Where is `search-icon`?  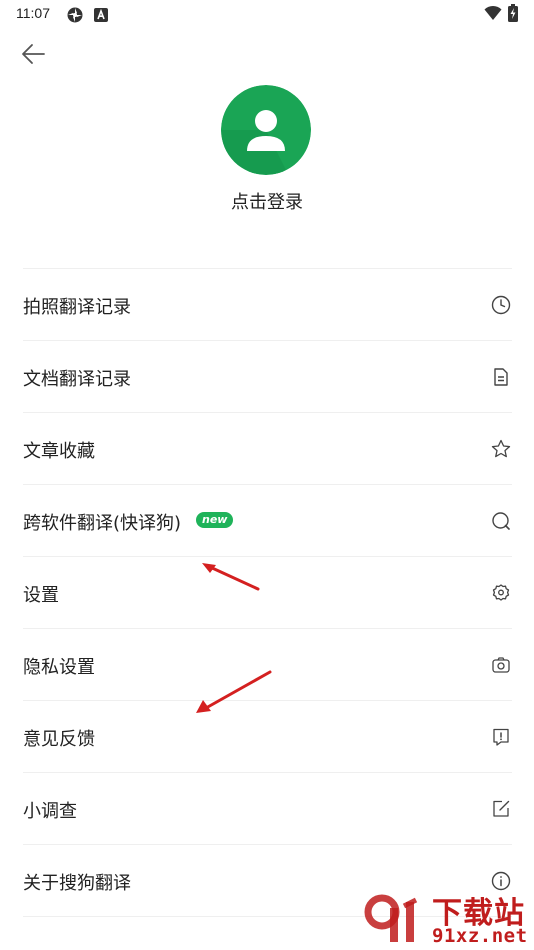
search-icon is located at coordinates (501, 521).